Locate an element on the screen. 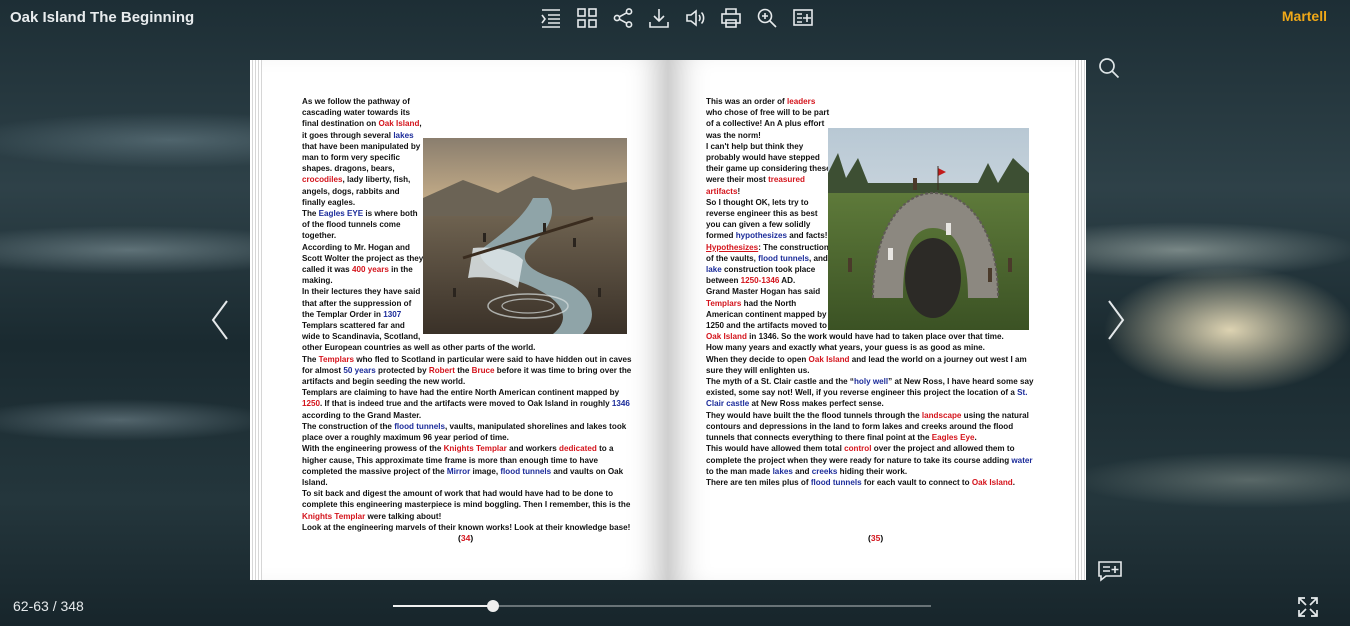 This screenshot has height=626, width=1350. highlight-red: control is located at coordinates (858, 449).